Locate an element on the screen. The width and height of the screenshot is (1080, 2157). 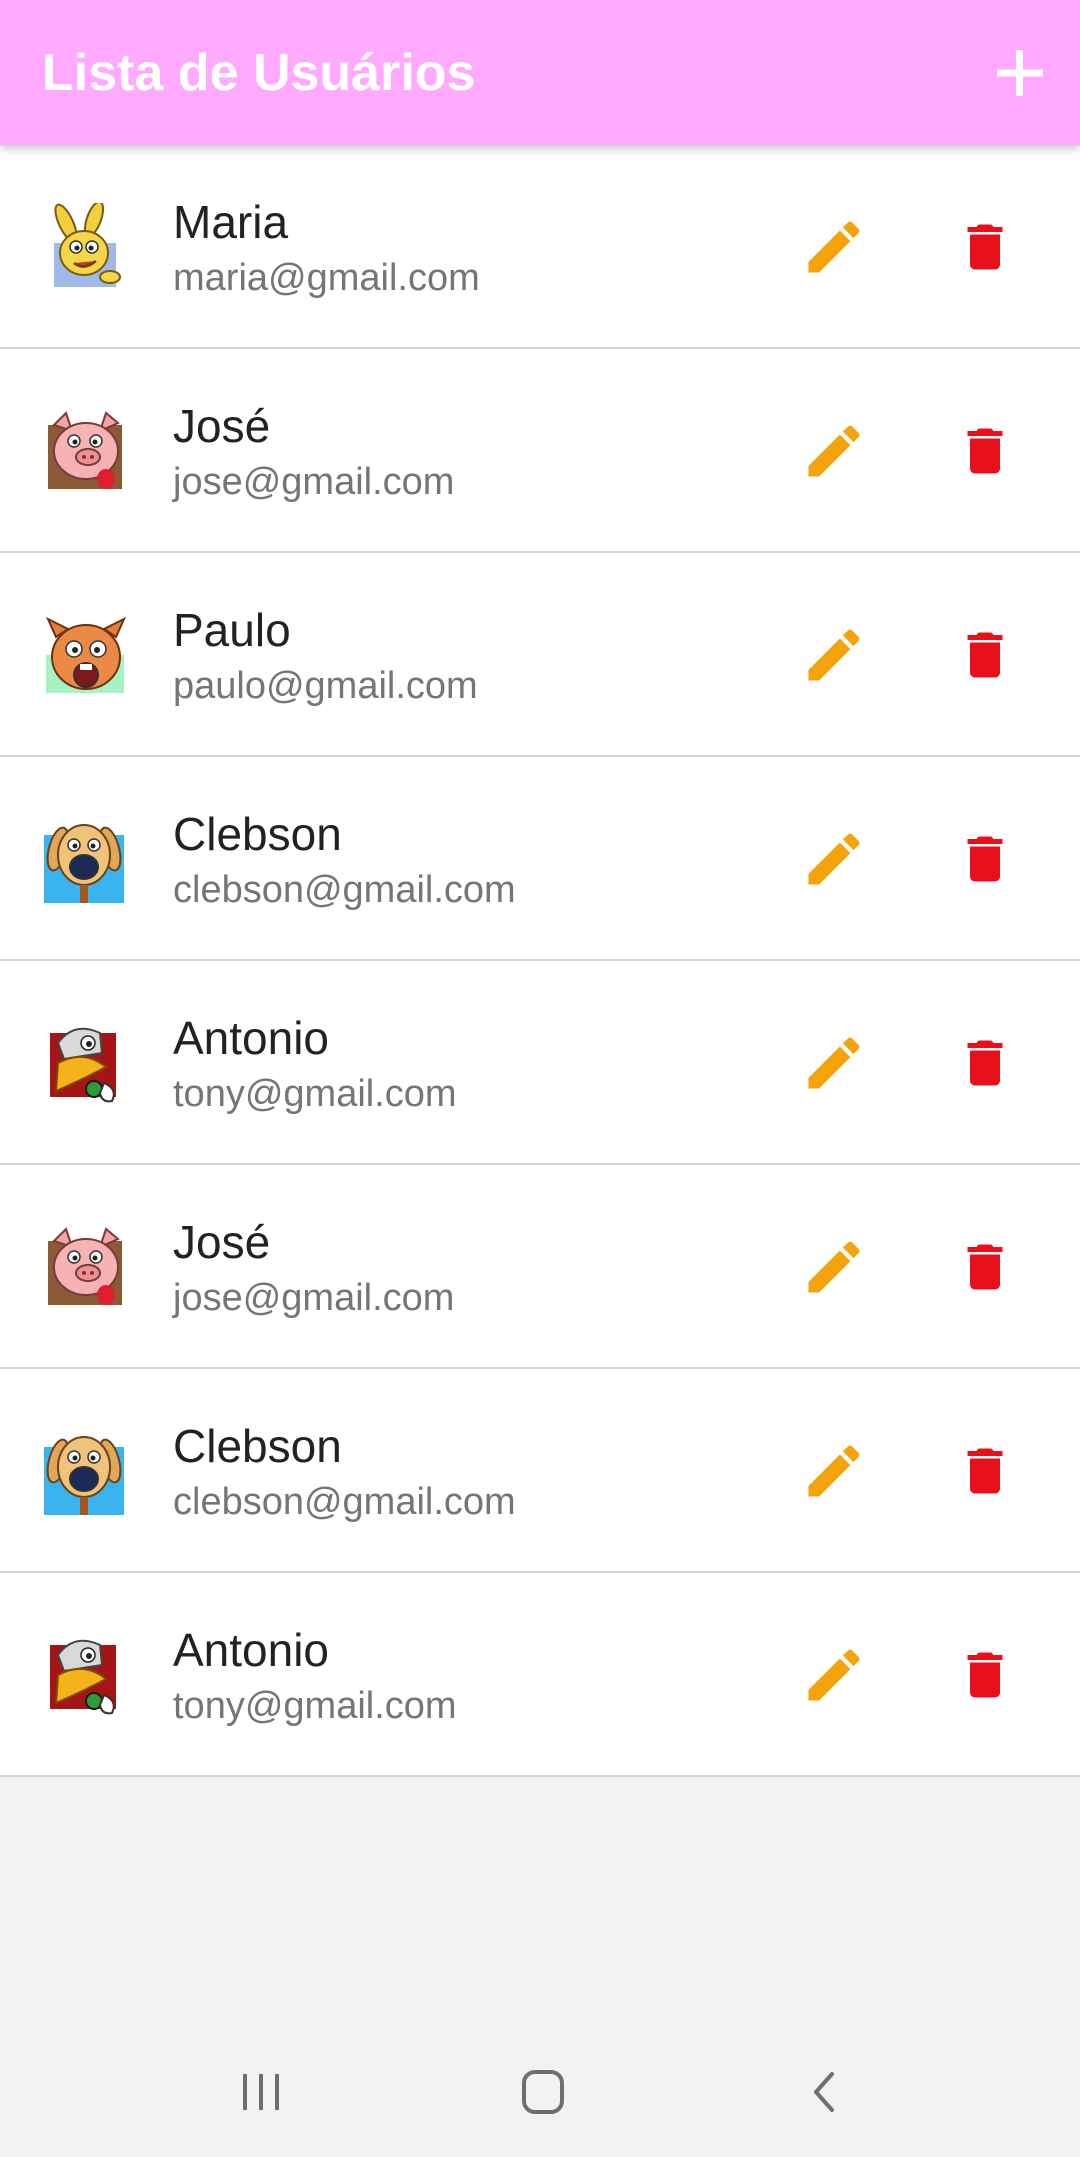
hamster-avatar is located at coordinates (86, 655).